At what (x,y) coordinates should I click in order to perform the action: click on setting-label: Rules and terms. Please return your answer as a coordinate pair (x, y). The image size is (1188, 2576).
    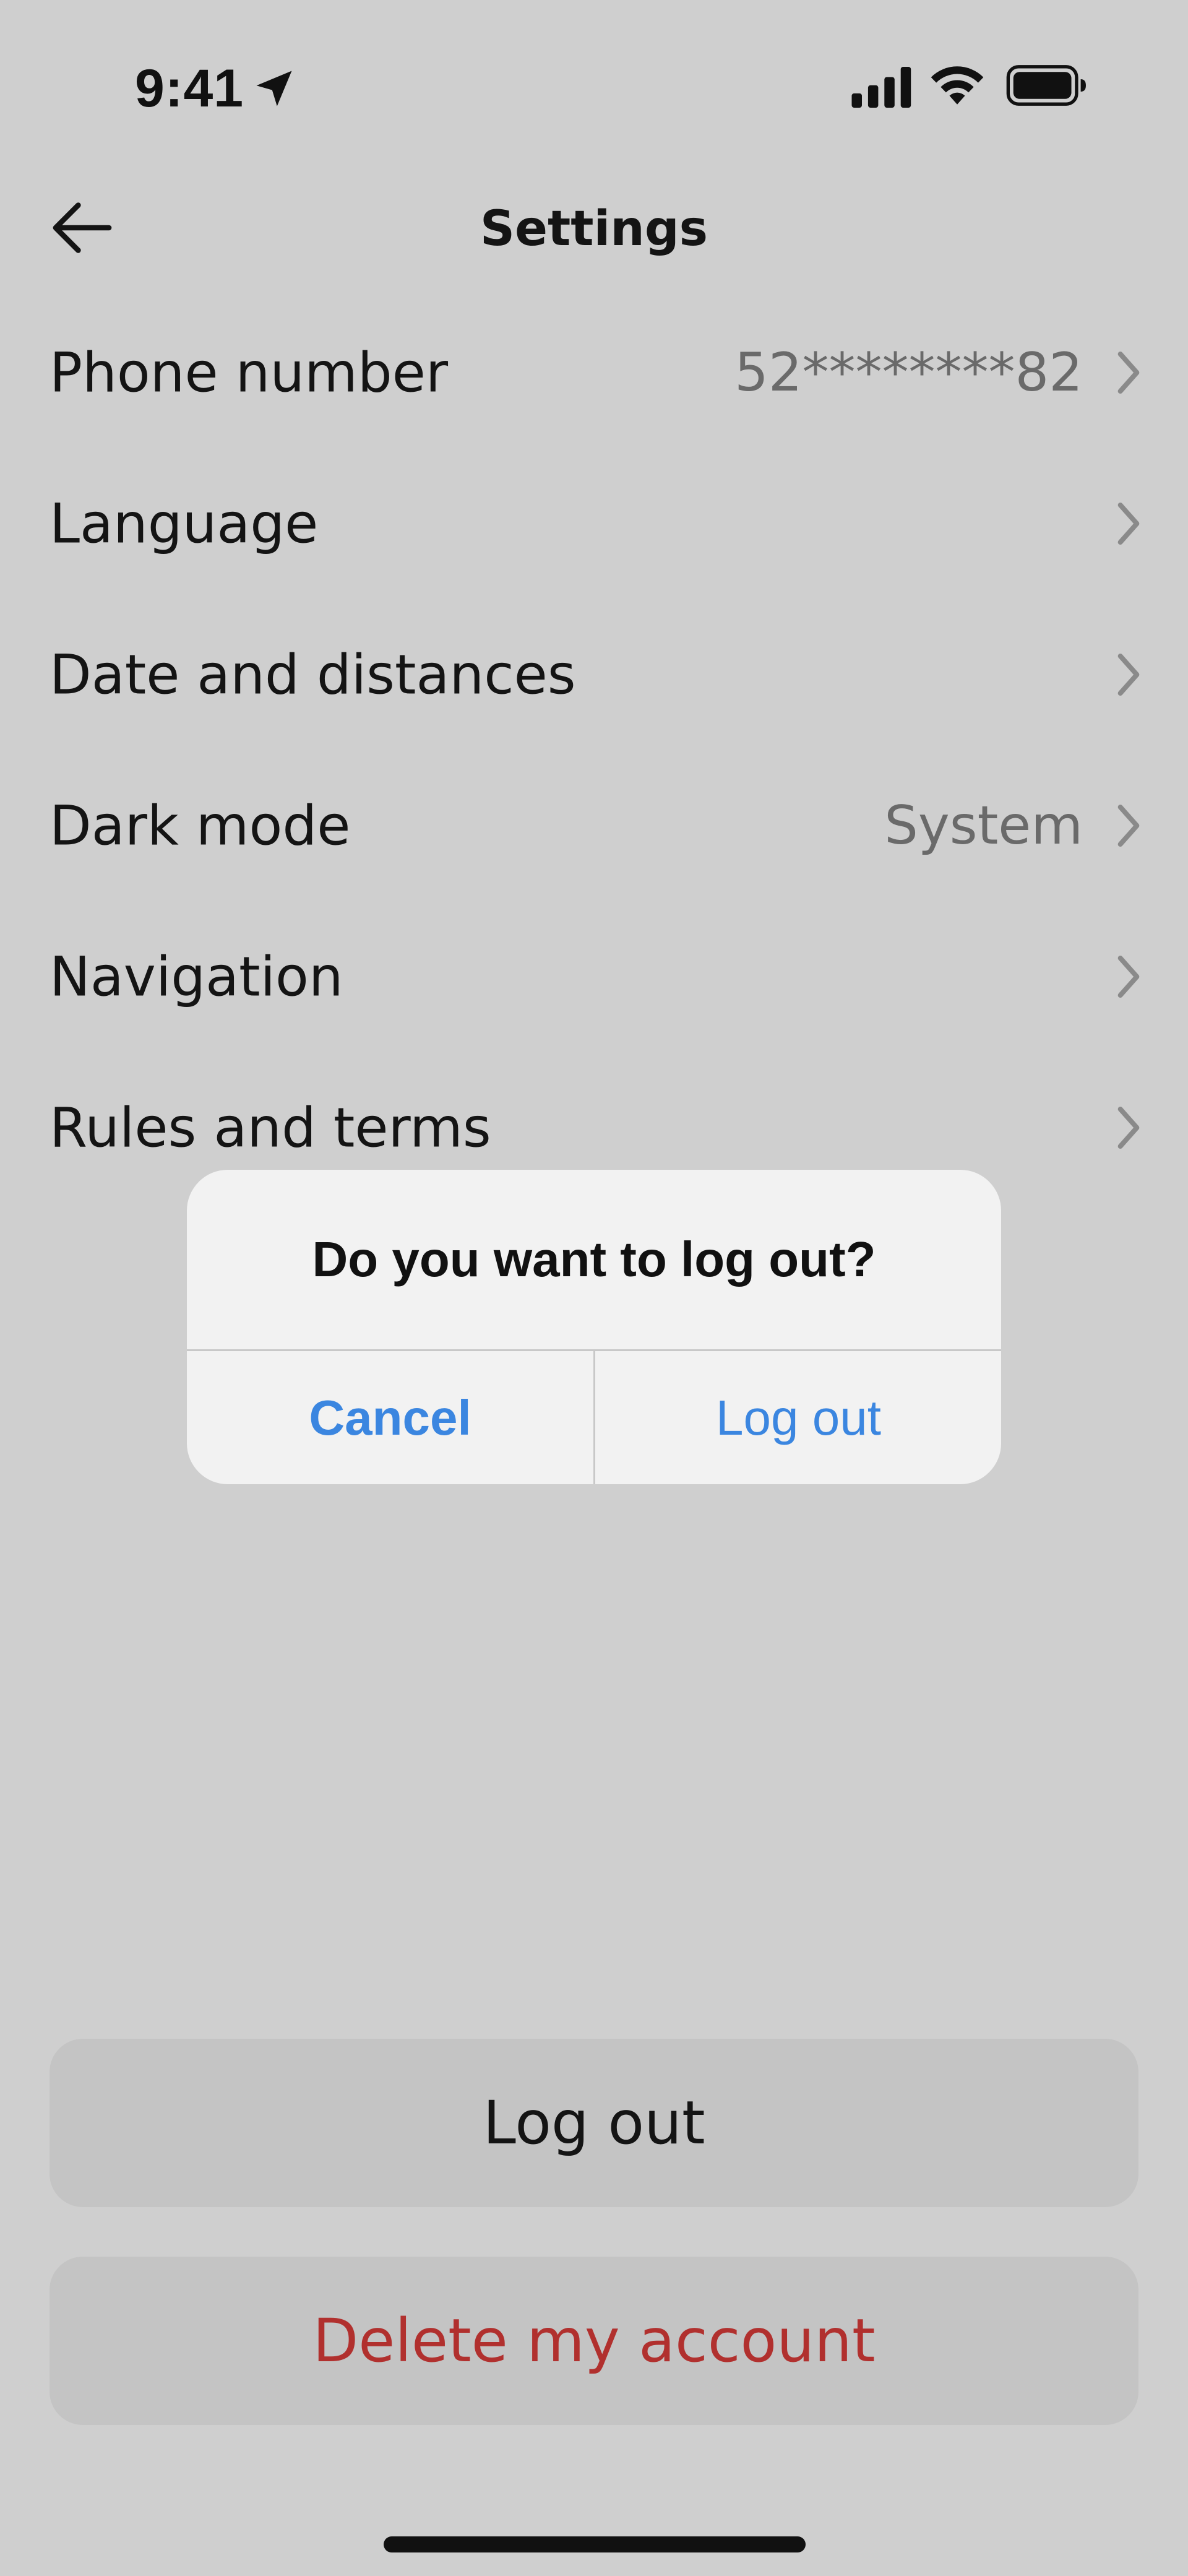
    Looking at the image, I should click on (270, 1128).